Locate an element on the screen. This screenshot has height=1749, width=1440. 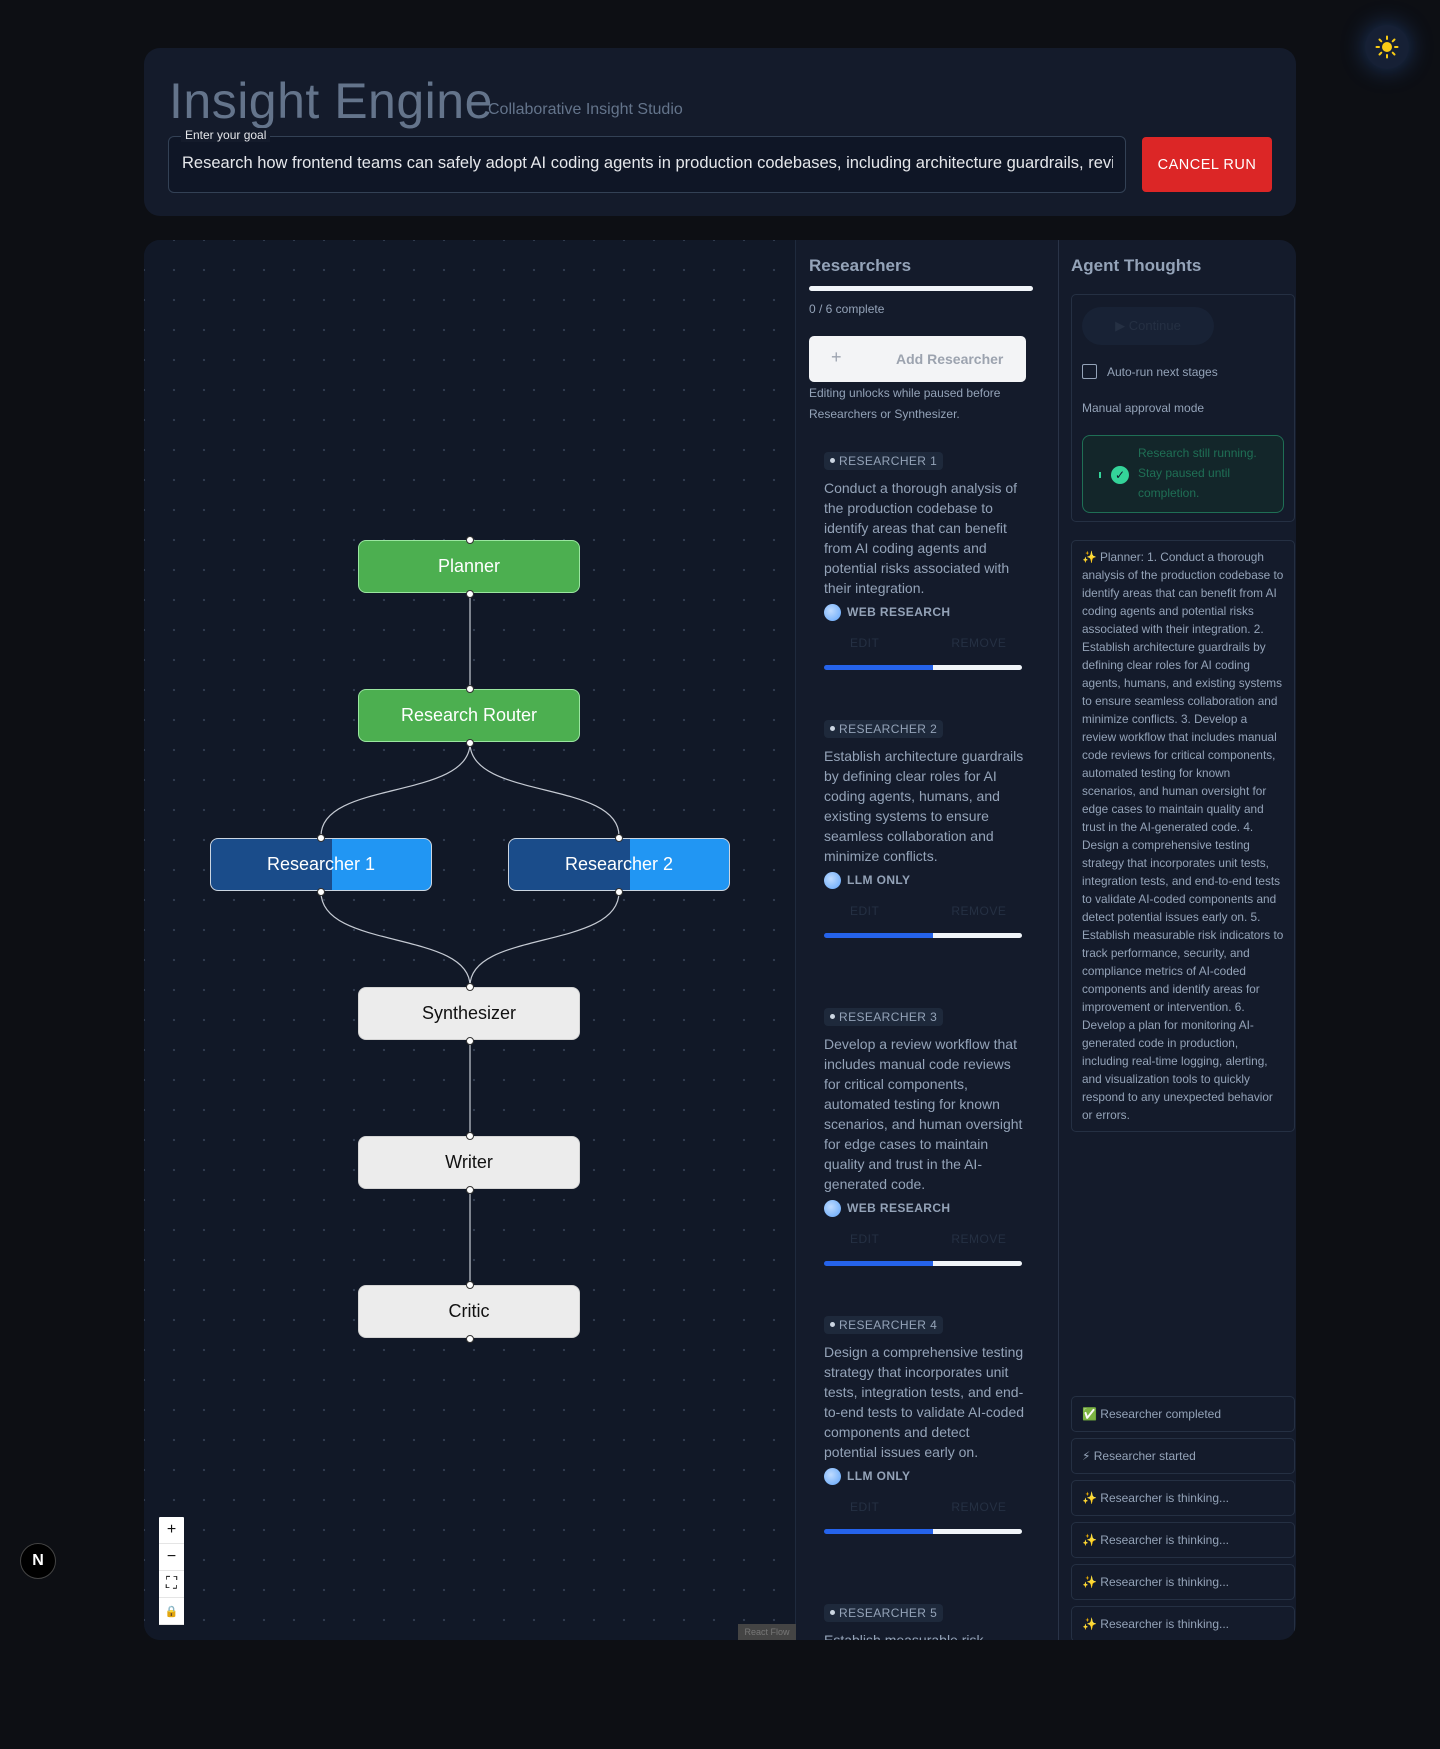
graph-zoom-controls: + − ⛶ 🔒 is located at coordinates (171, 1571).